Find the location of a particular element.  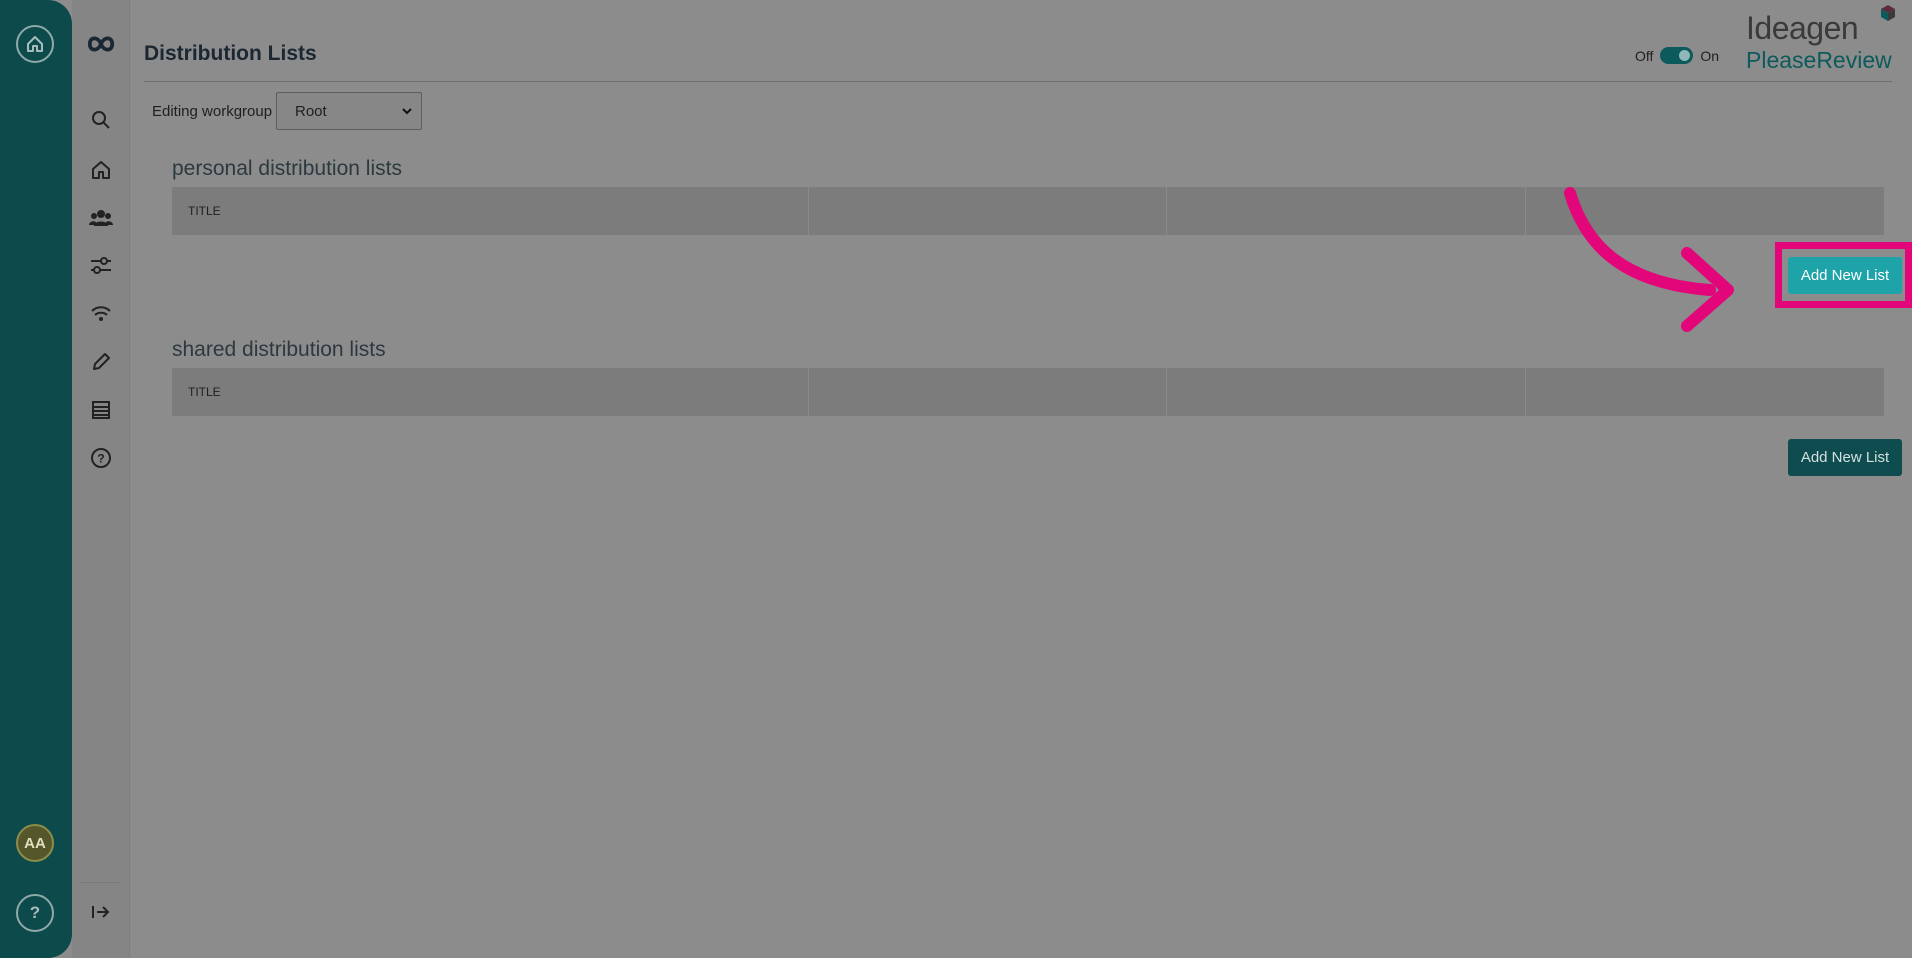

highlight-box is located at coordinates (1843, 275).